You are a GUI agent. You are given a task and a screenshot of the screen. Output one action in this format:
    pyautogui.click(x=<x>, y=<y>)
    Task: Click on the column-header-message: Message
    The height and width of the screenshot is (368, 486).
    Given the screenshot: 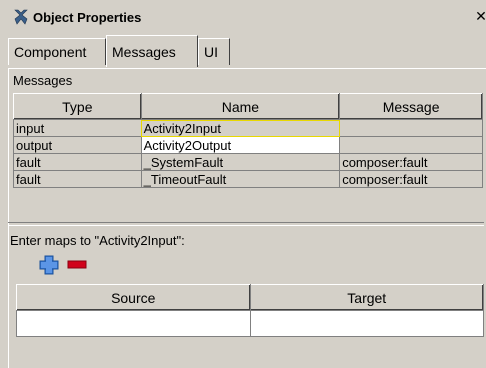 What is the action you would take?
    pyautogui.click(x=411, y=106)
    